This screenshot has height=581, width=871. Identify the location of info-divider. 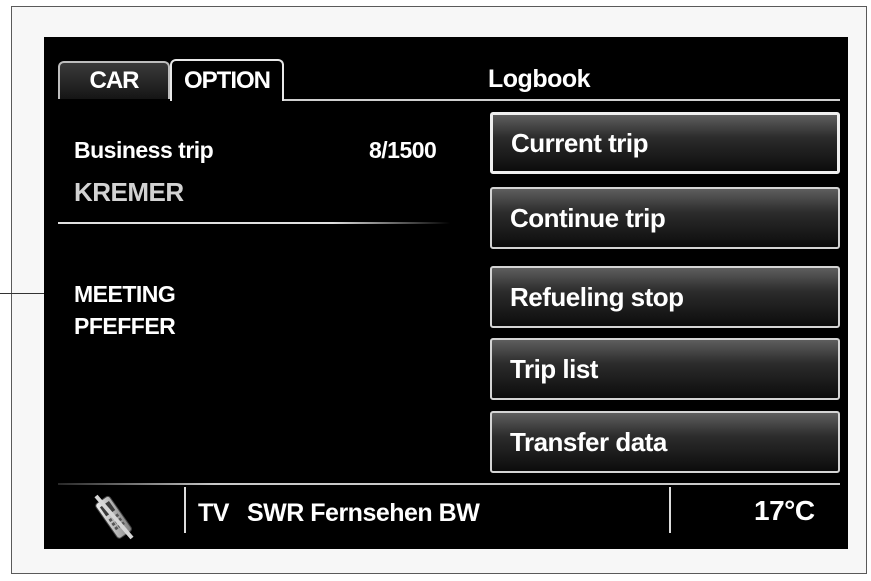
(254, 223).